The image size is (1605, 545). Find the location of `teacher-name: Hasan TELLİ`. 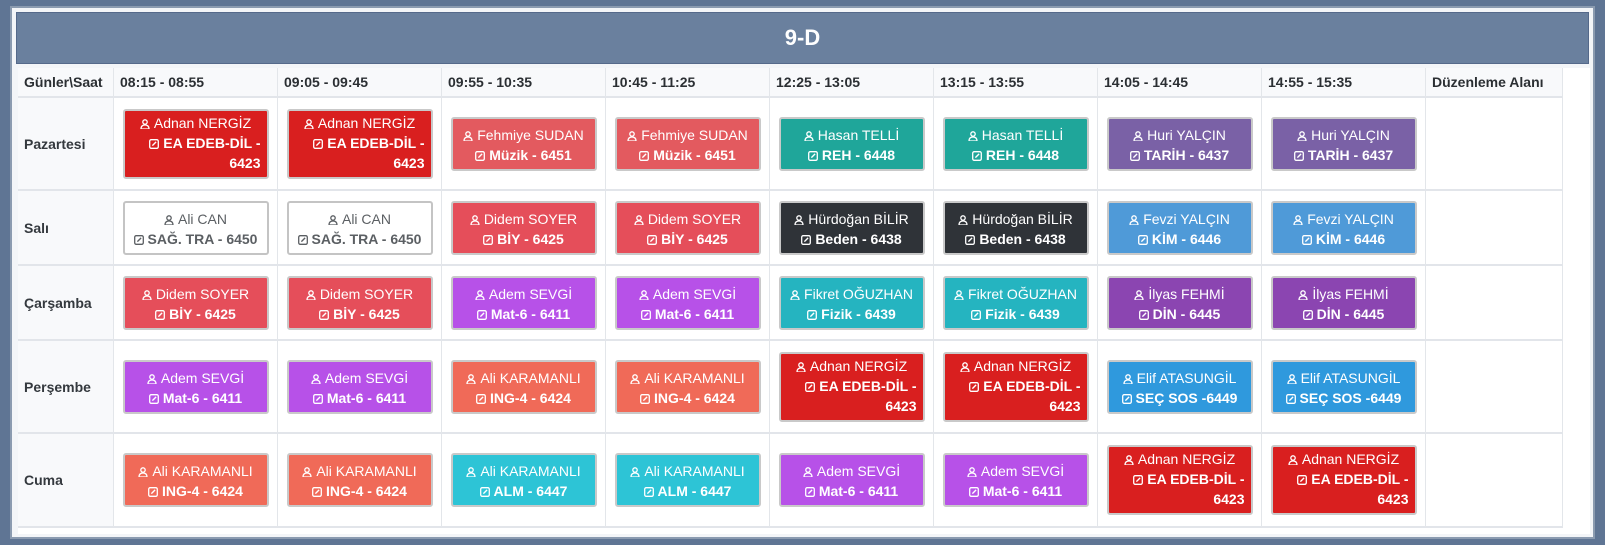

teacher-name: Hasan TELLİ is located at coordinates (1022, 134).